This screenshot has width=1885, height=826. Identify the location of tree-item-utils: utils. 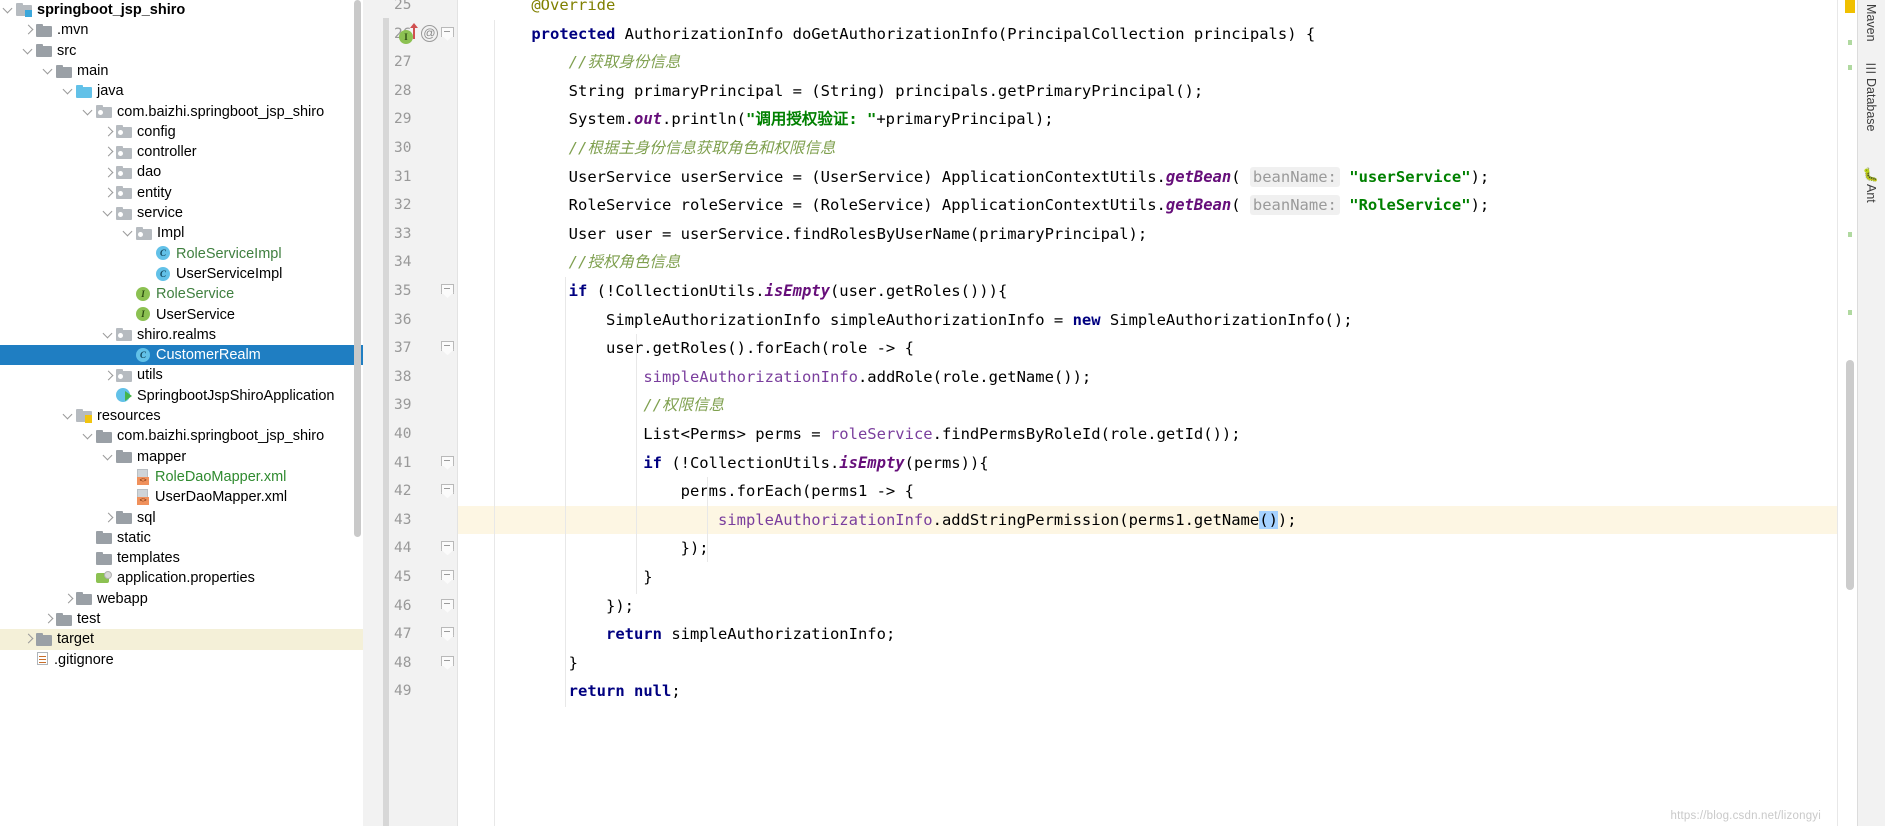
(181, 375).